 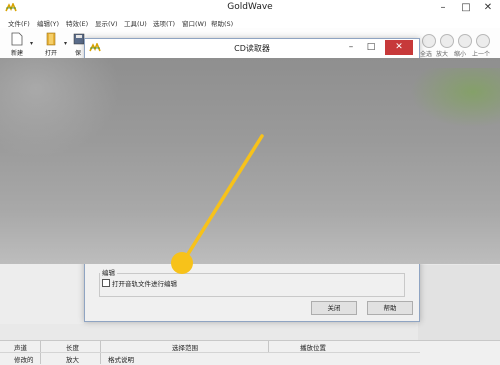 I want to click on open-track-checkbox-label: 打开音轨文件进行编辑, so click(x=144, y=283).